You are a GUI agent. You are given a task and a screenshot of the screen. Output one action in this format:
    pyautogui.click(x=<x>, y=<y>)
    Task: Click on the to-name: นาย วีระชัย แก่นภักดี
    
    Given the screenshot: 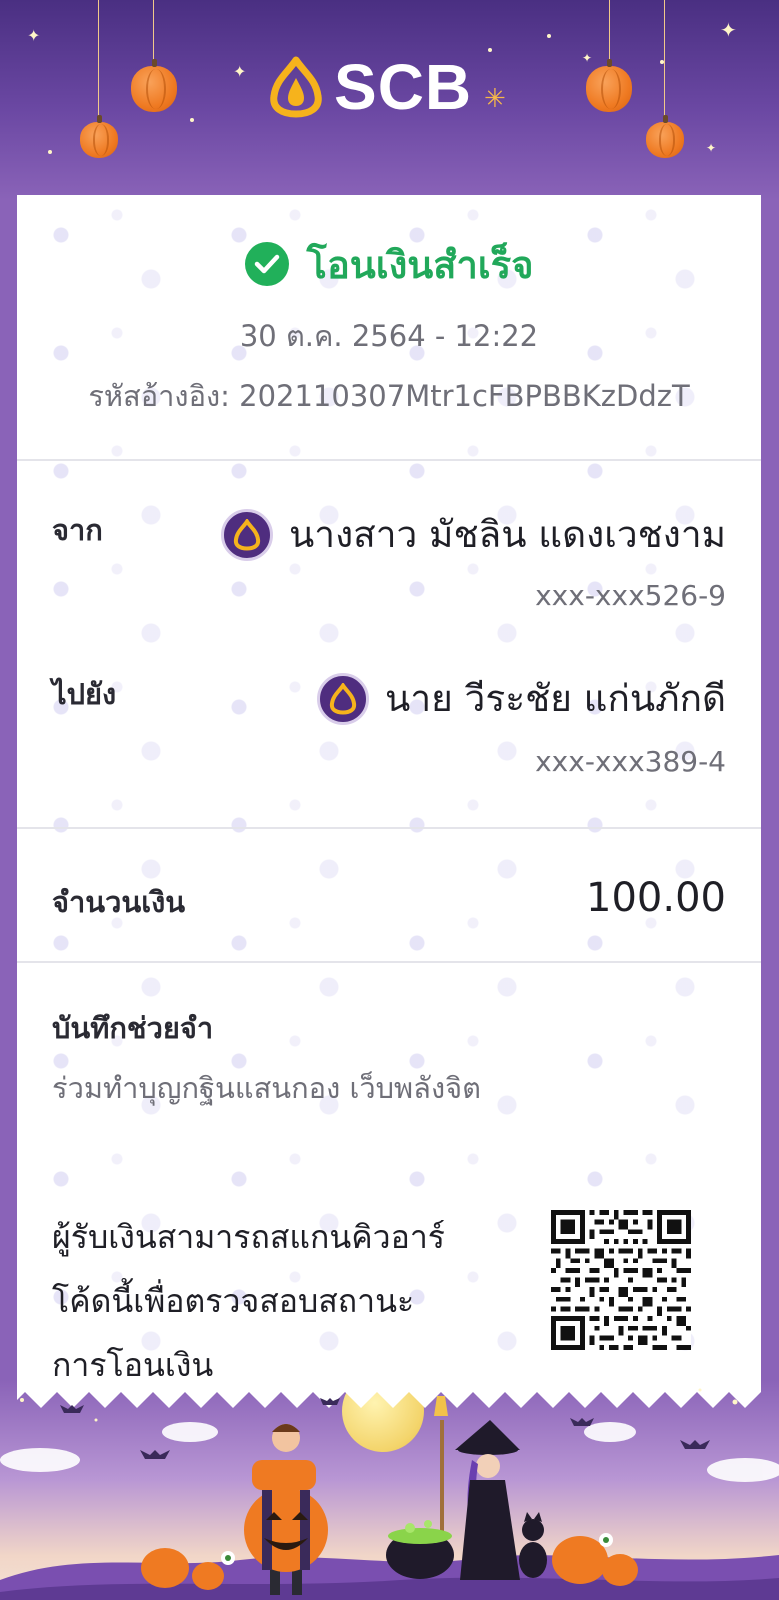 What is the action you would take?
    pyautogui.click(x=555, y=698)
    